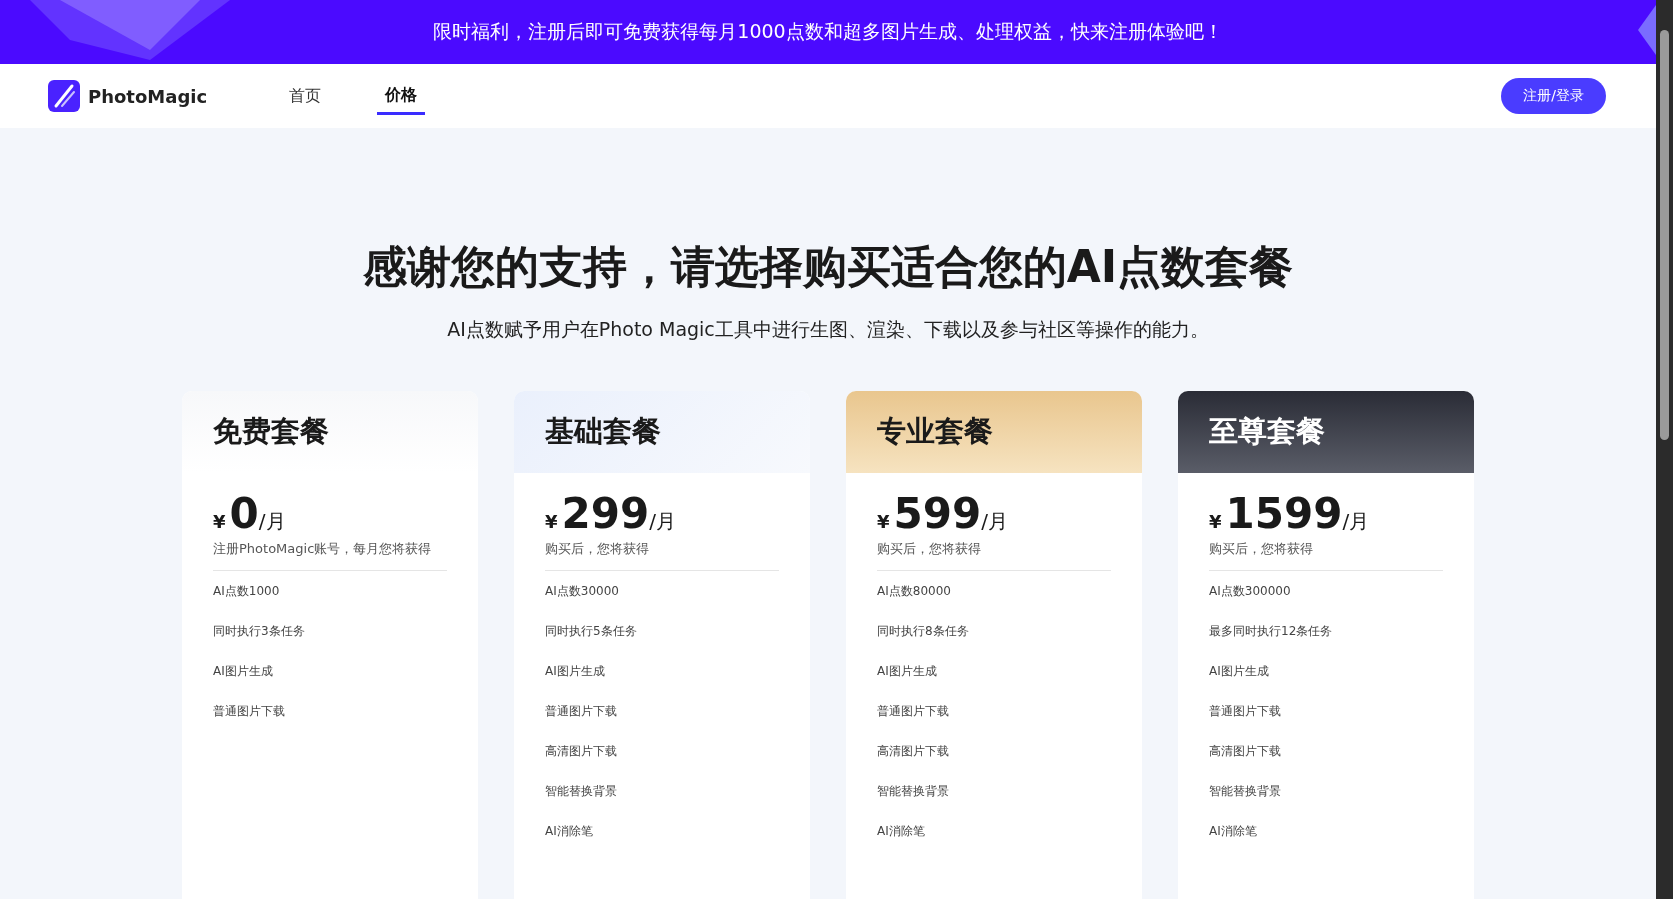  Describe the element at coordinates (935, 431) in the screenshot. I see `plan-name: 专业套餐` at that location.